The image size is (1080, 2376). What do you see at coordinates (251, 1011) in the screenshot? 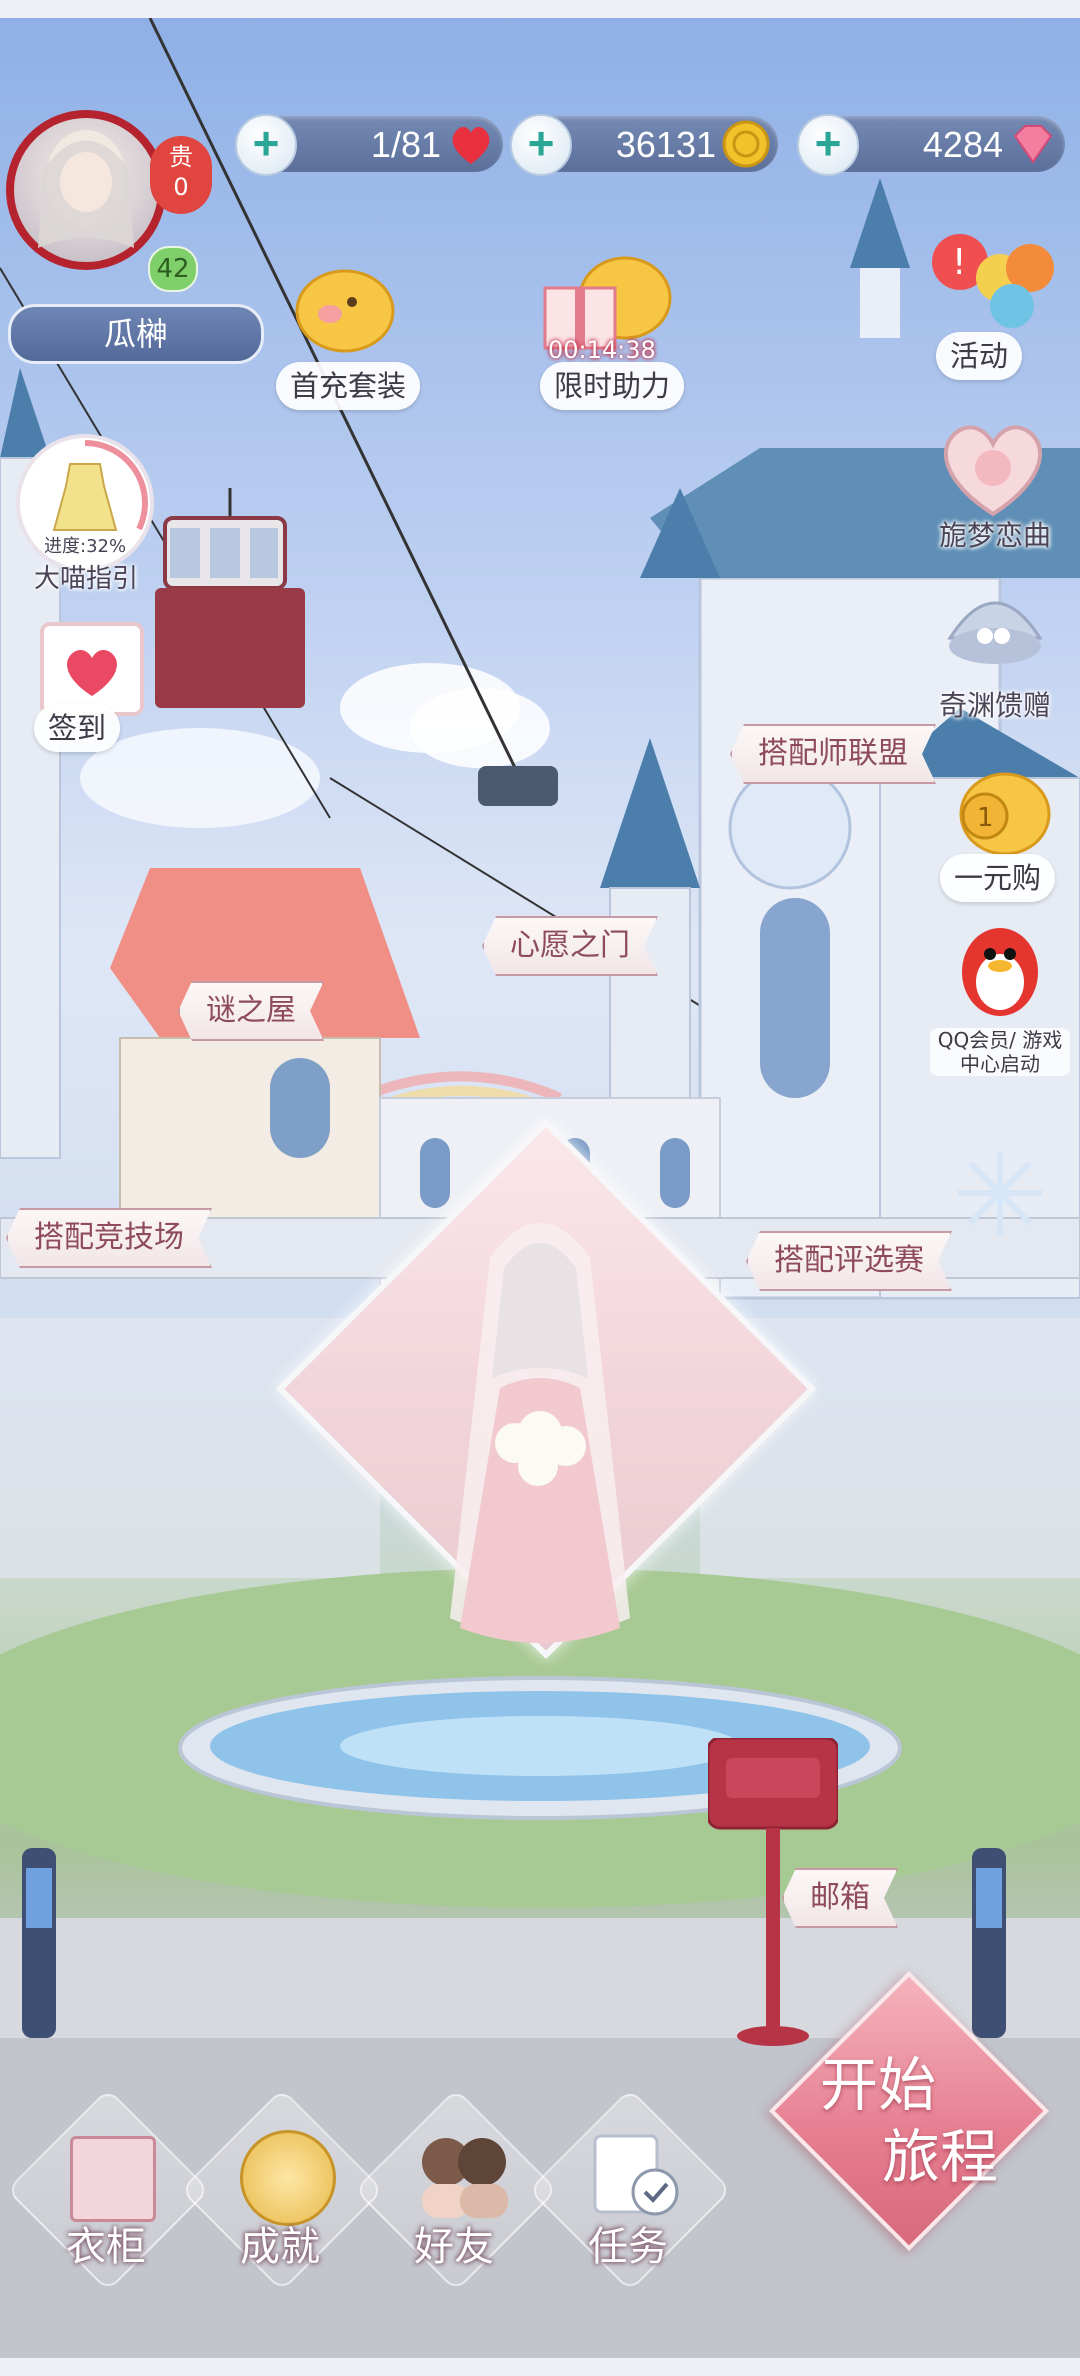
I see `mystery-house-sign: 谜之屋` at bounding box center [251, 1011].